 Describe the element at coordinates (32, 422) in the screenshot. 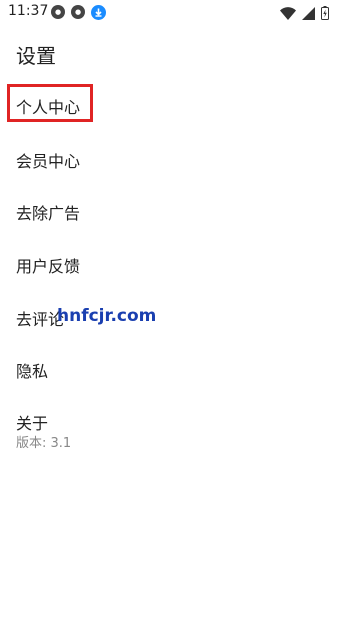

I see `menu-item-about: 关于` at that location.